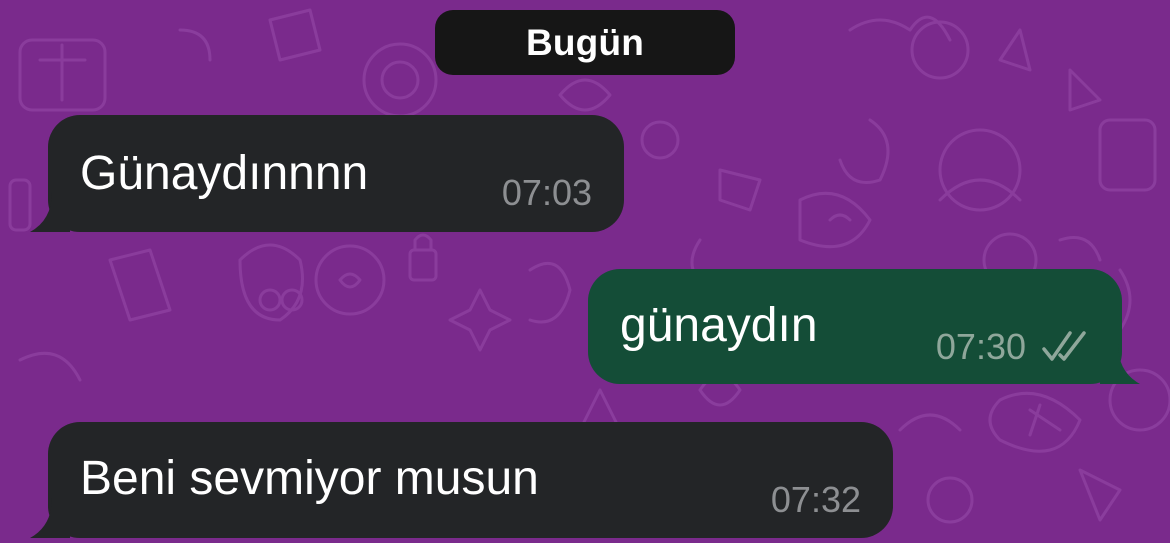 Image resolution: width=1170 pixels, height=543 pixels. Describe the element at coordinates (546, 192) in the screenshot. I see `message-time: 07:03` at that location.